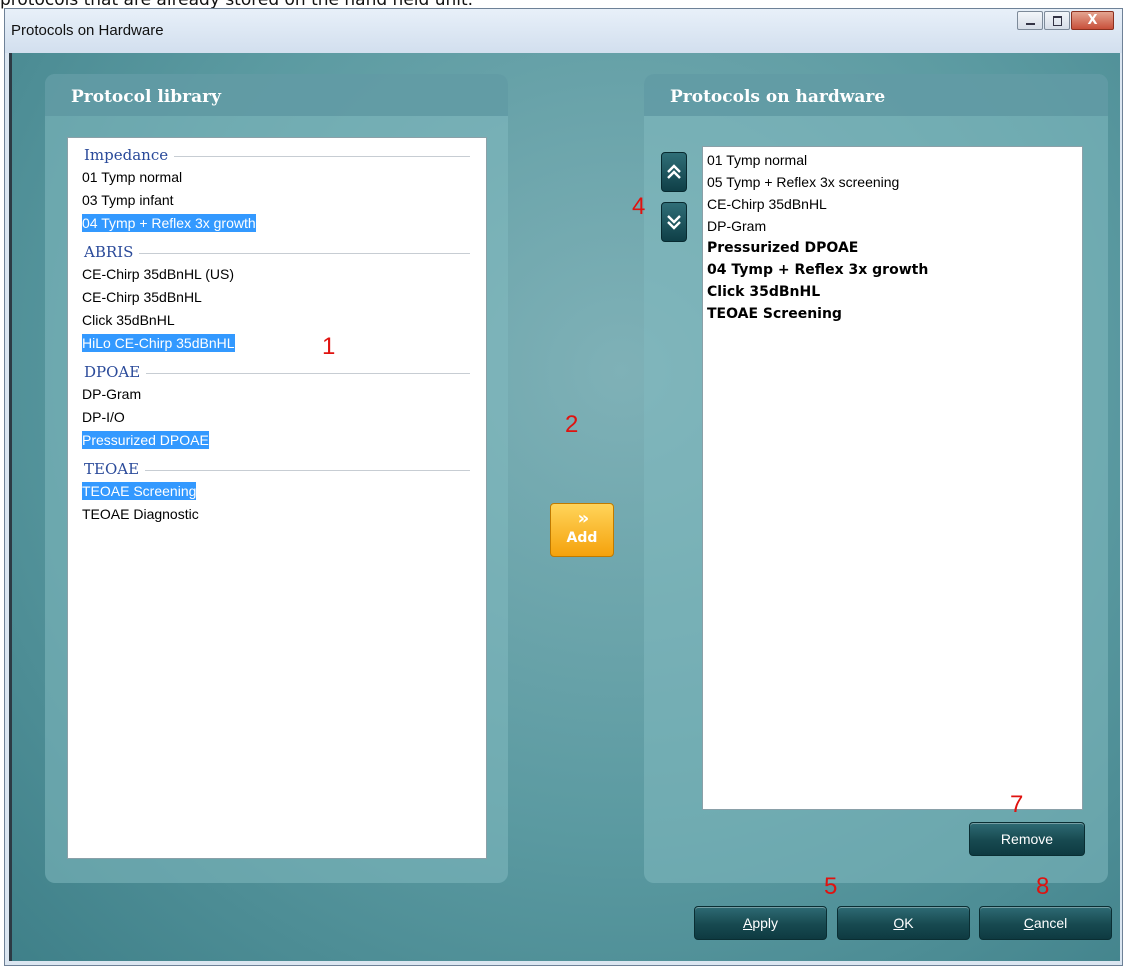  What do you see at coordinates (892, 248) in the screenshot?
I see `hardware-item: Pressurized DPOAE` at bounding box center [892, 248].